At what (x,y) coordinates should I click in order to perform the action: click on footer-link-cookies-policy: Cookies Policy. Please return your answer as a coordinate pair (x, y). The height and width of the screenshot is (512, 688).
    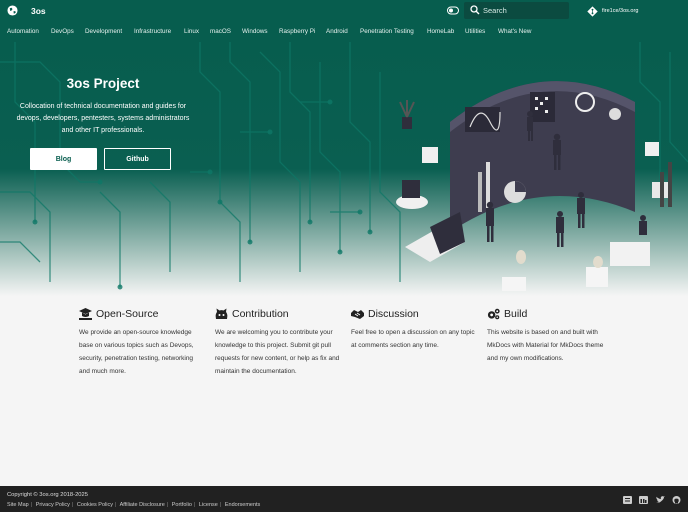
    Looking at the image, I should click on (95, 505).